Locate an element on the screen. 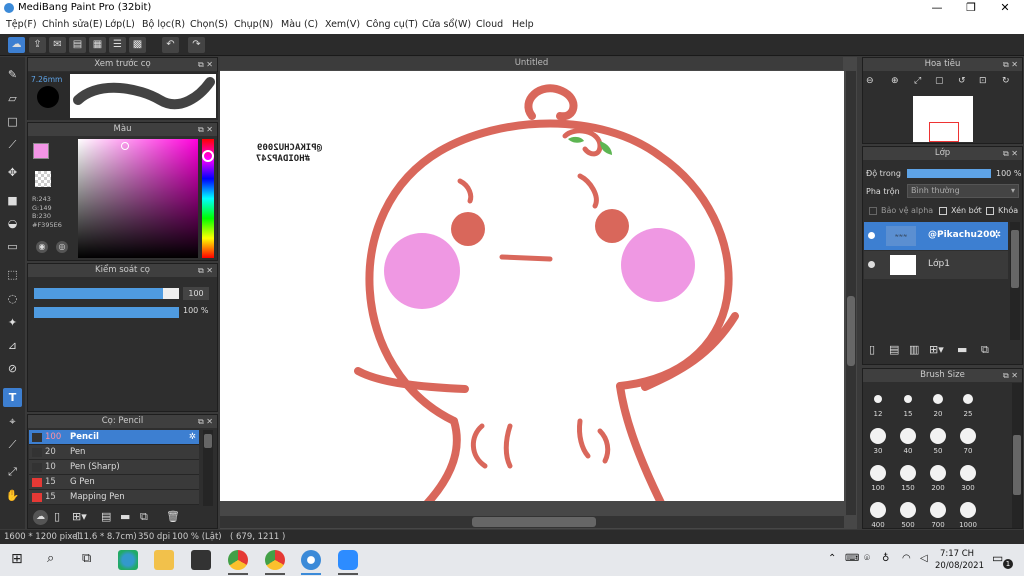 This screenshot has width=1024, height=576. chrome-profile-icon is located at coordinates (275, 560).